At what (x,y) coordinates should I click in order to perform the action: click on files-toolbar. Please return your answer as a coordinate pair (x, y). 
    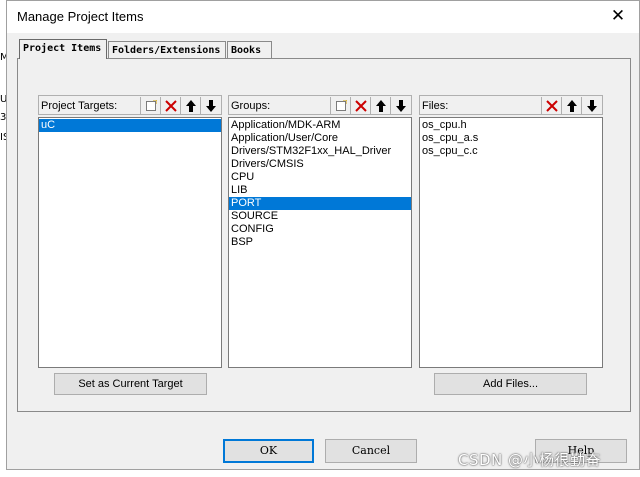
    Looking at the image, I should click on (571, 105).